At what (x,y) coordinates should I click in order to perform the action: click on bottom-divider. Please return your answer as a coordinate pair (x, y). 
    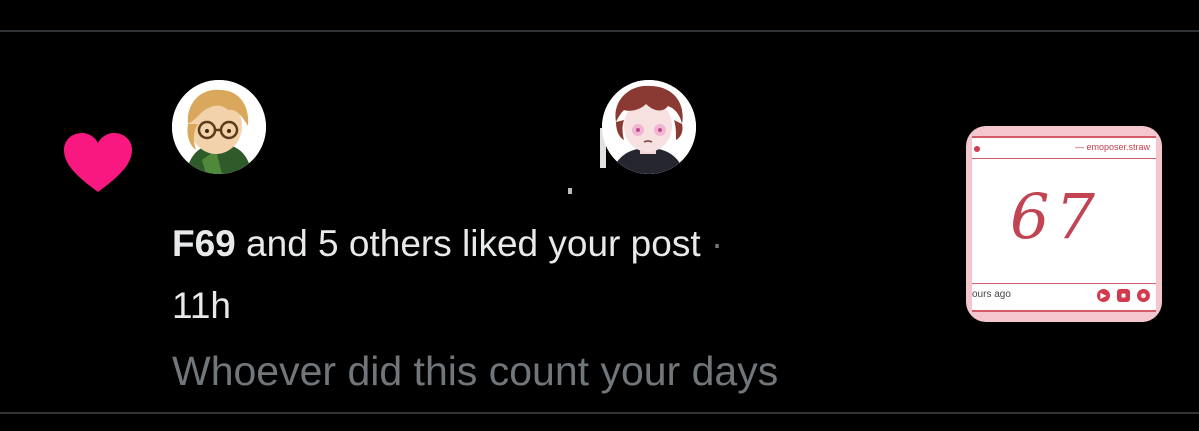
    Looking at the image, I should click on (599, 413).